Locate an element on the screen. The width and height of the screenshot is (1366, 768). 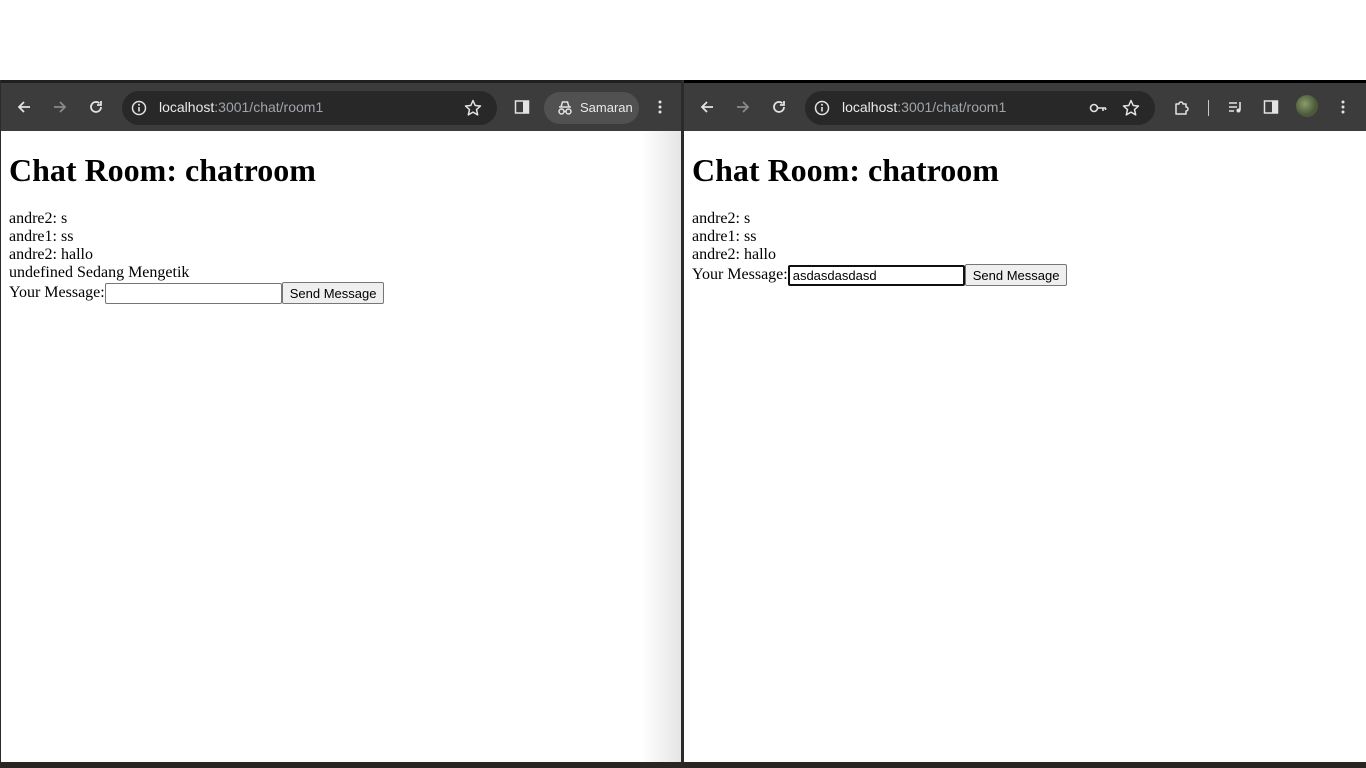
browser-toolbar: localhost:3001/chat/room1 is located at coordinates (1025, 105).